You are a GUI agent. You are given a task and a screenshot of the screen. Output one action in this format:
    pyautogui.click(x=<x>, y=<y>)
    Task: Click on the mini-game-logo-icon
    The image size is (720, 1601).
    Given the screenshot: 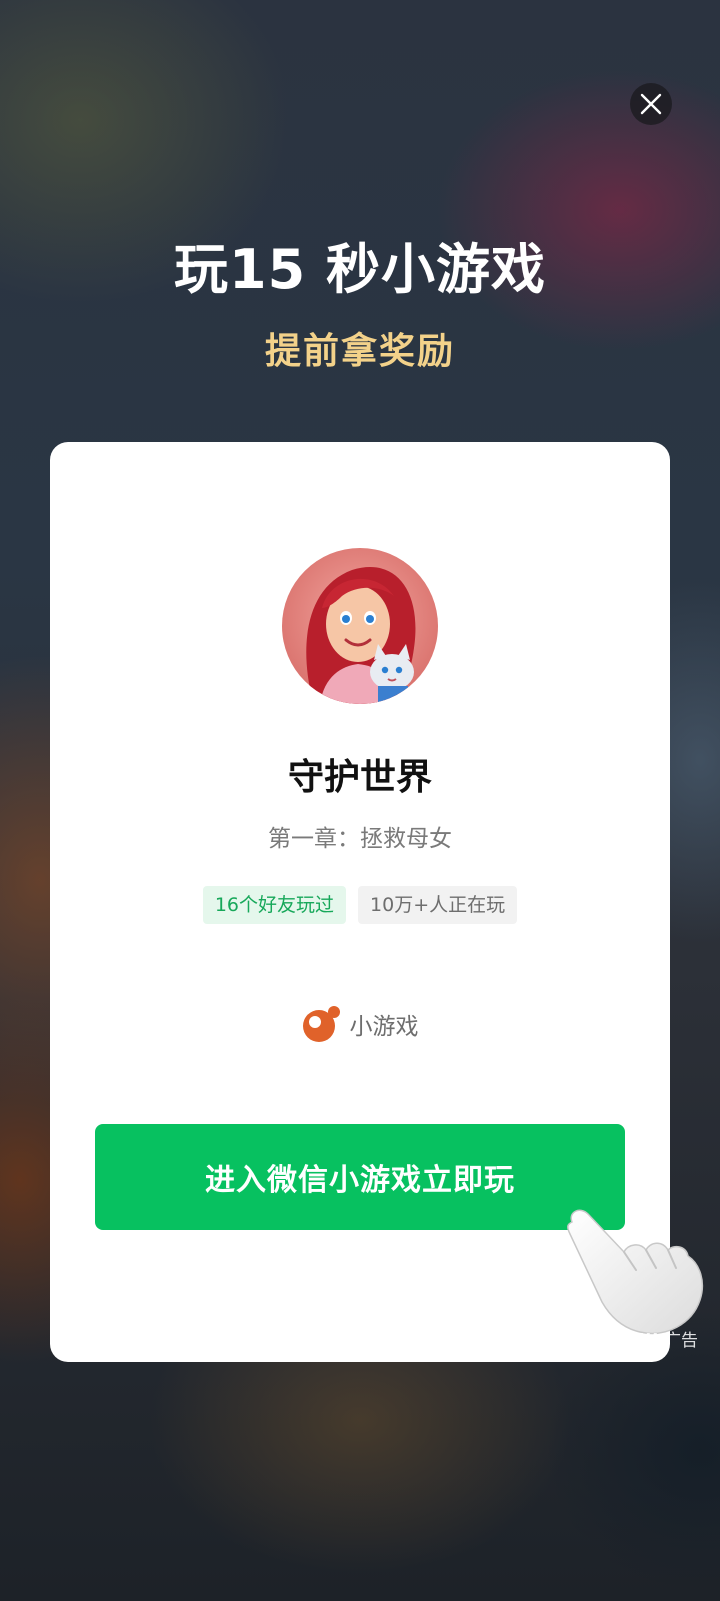 What is the action you would take?
    pyautogui.click(x=321, y=1024)
    